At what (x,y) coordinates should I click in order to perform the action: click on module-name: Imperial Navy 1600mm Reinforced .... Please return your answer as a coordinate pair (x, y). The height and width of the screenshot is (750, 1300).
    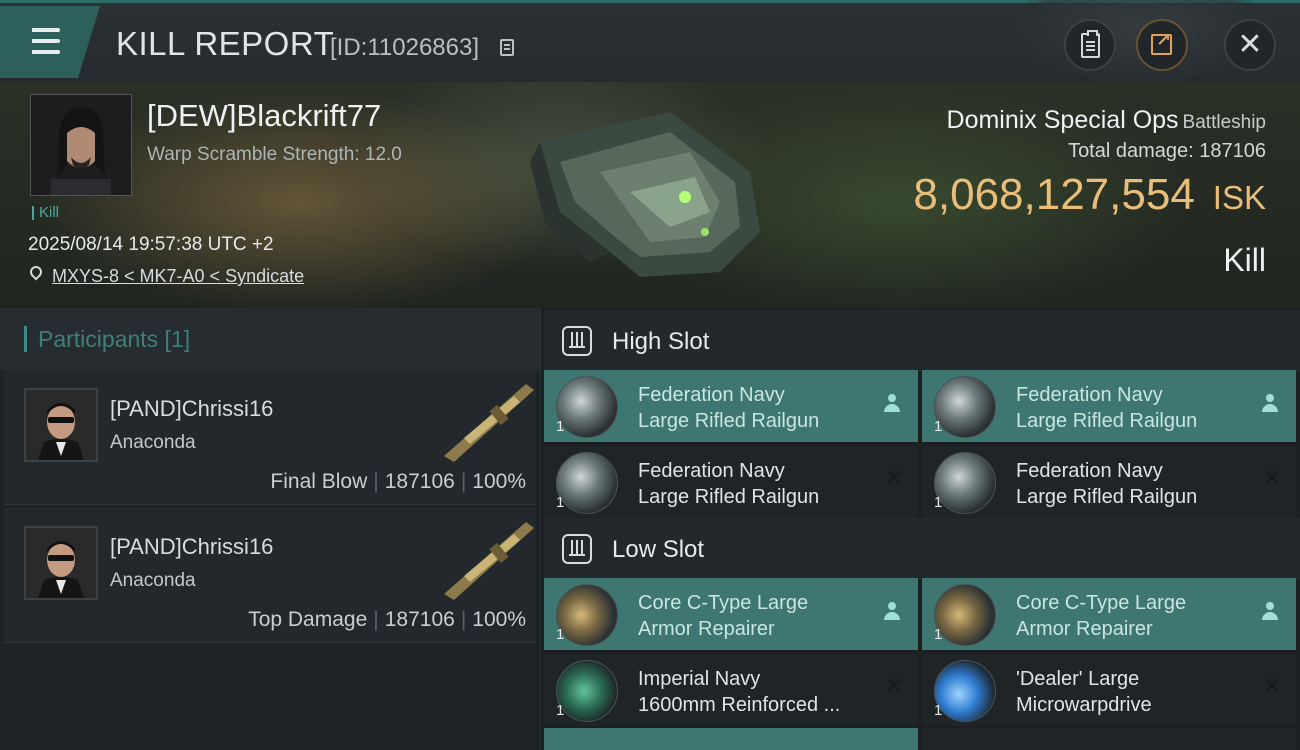
    Looking at the image, I should click on (739, 692).